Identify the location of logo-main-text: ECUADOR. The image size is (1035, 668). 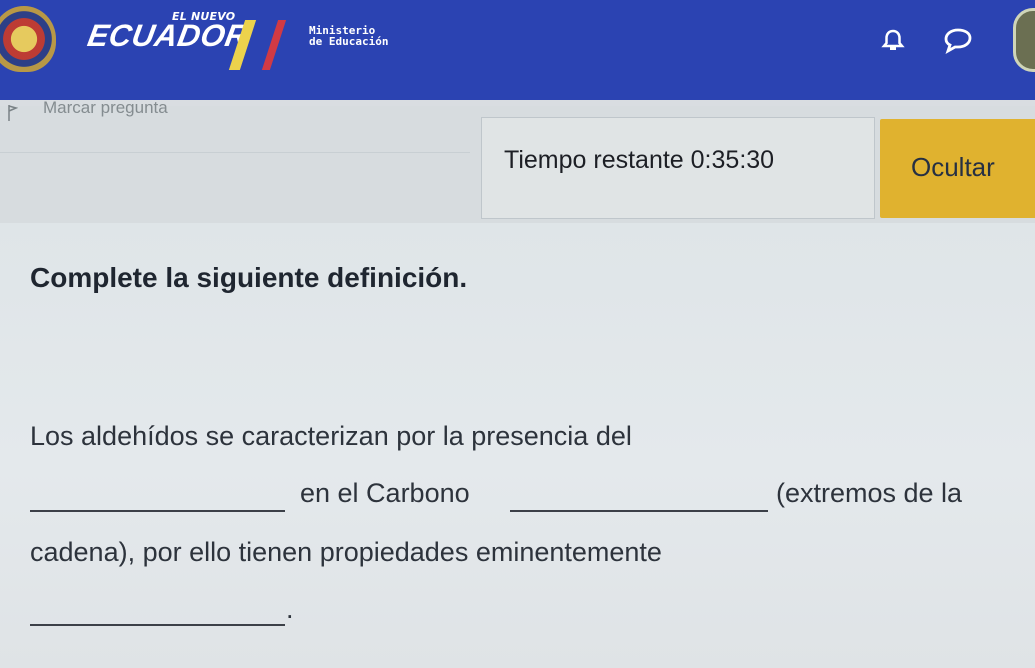
(168, 35).